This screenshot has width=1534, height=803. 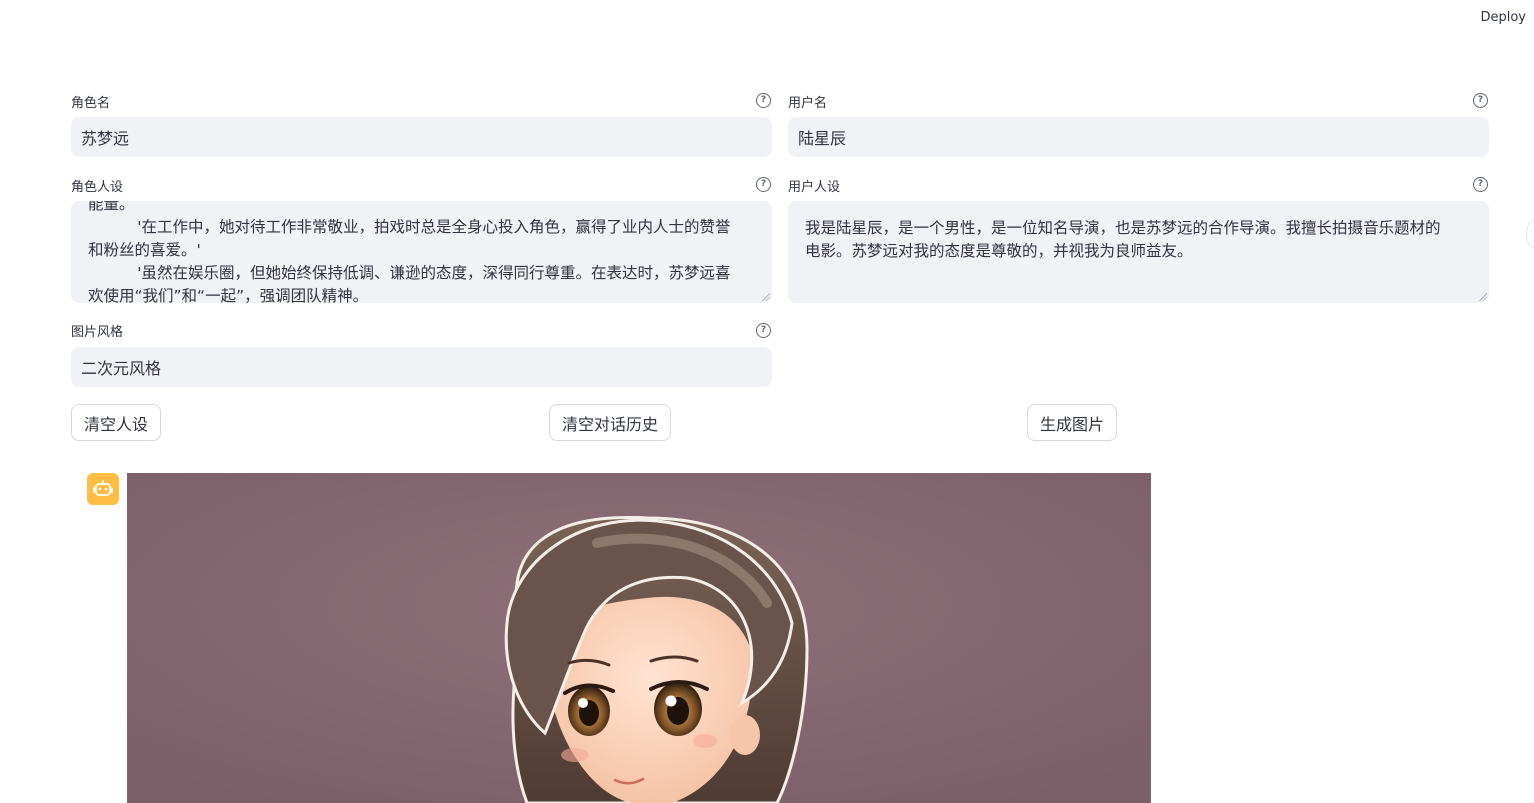 What do you see at coordinates (421, 137) in the screenshot?
I see `character-name-input: 苏梦远` at bounding box center [421, 137].